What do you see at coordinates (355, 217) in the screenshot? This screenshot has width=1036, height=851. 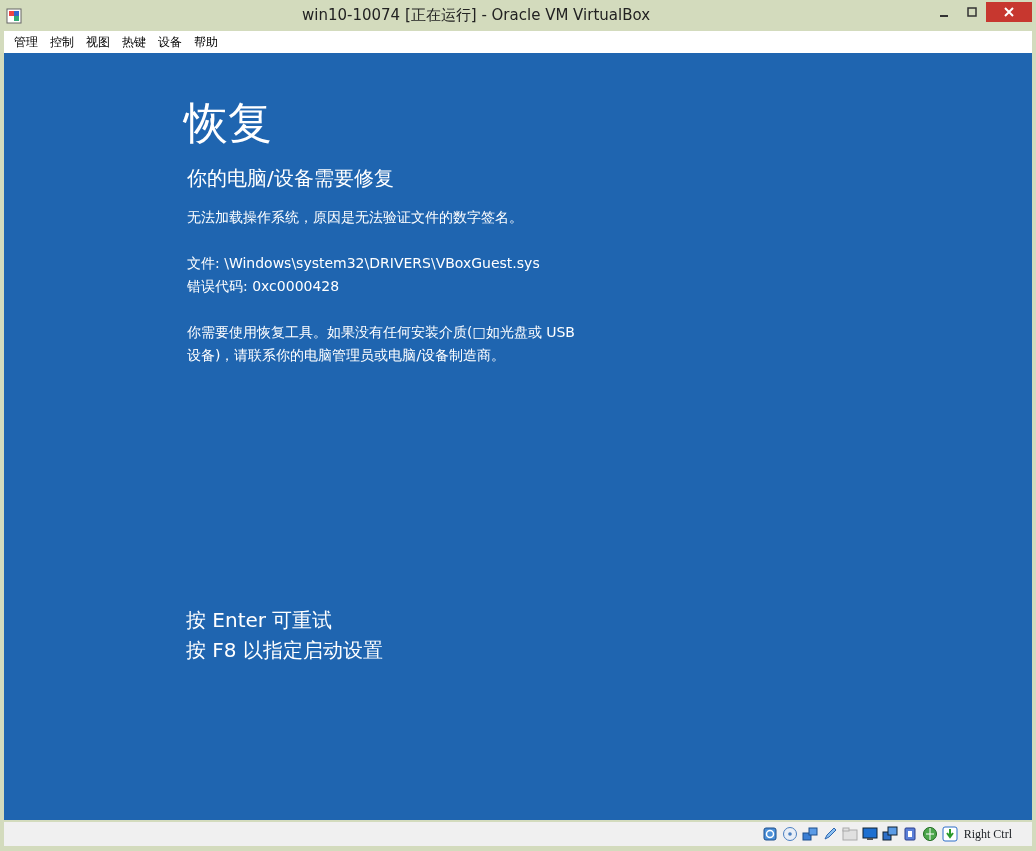 I see `message-paragraph: 无法加载操作系统，原因是无法验证文件的数字签名。` at bounding box center [355, 217].